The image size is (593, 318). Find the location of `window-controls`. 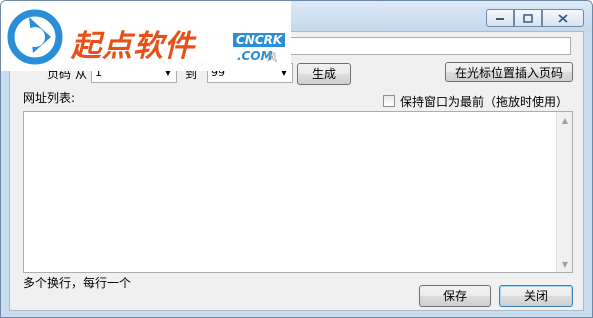

window-controls is located at coordinates (535, 18).